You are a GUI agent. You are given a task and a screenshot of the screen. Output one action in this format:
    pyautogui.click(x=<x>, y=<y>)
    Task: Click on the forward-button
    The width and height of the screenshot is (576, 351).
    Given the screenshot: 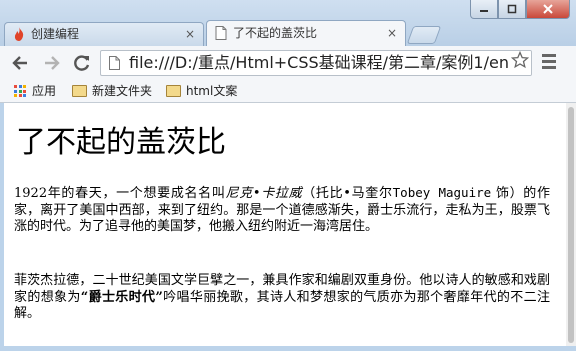 What is the action you would take?
    pyautogui.click(x=52, y=63)
    